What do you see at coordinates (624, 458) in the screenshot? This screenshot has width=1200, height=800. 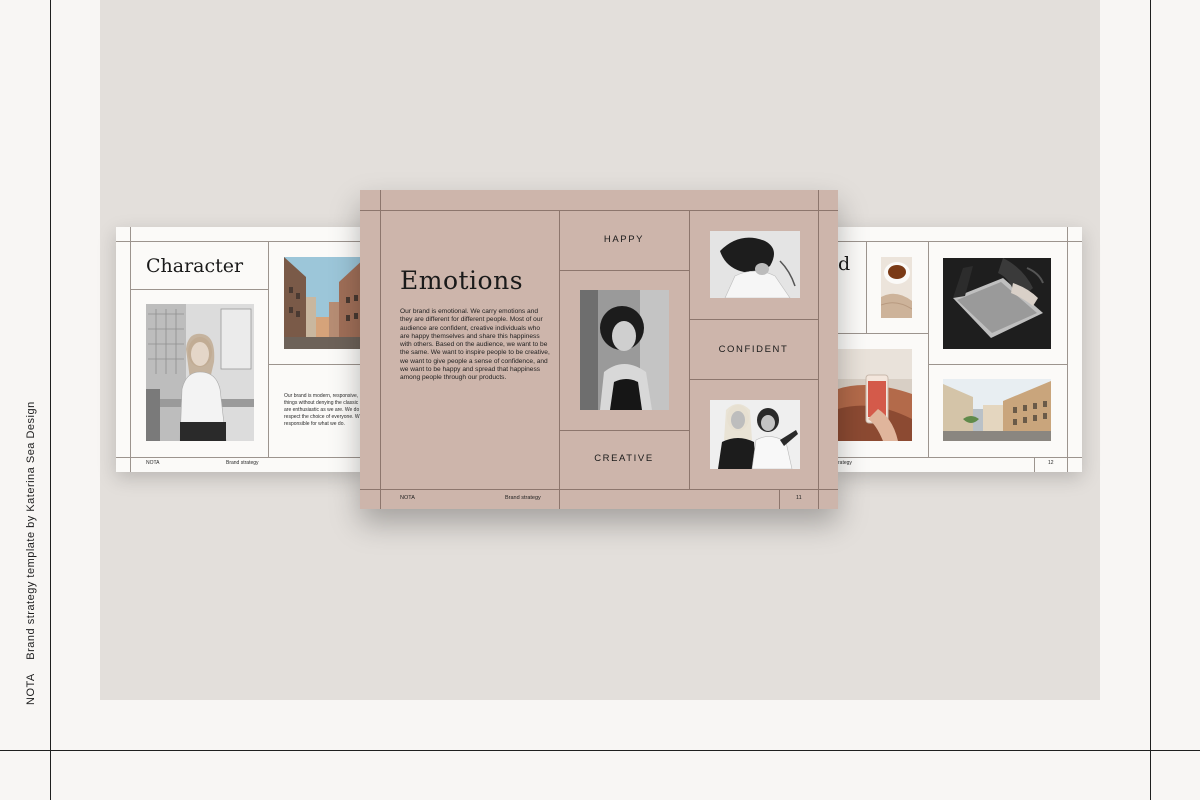 I see `word-creative: CREATIVE` at bounding box center [624, 458].